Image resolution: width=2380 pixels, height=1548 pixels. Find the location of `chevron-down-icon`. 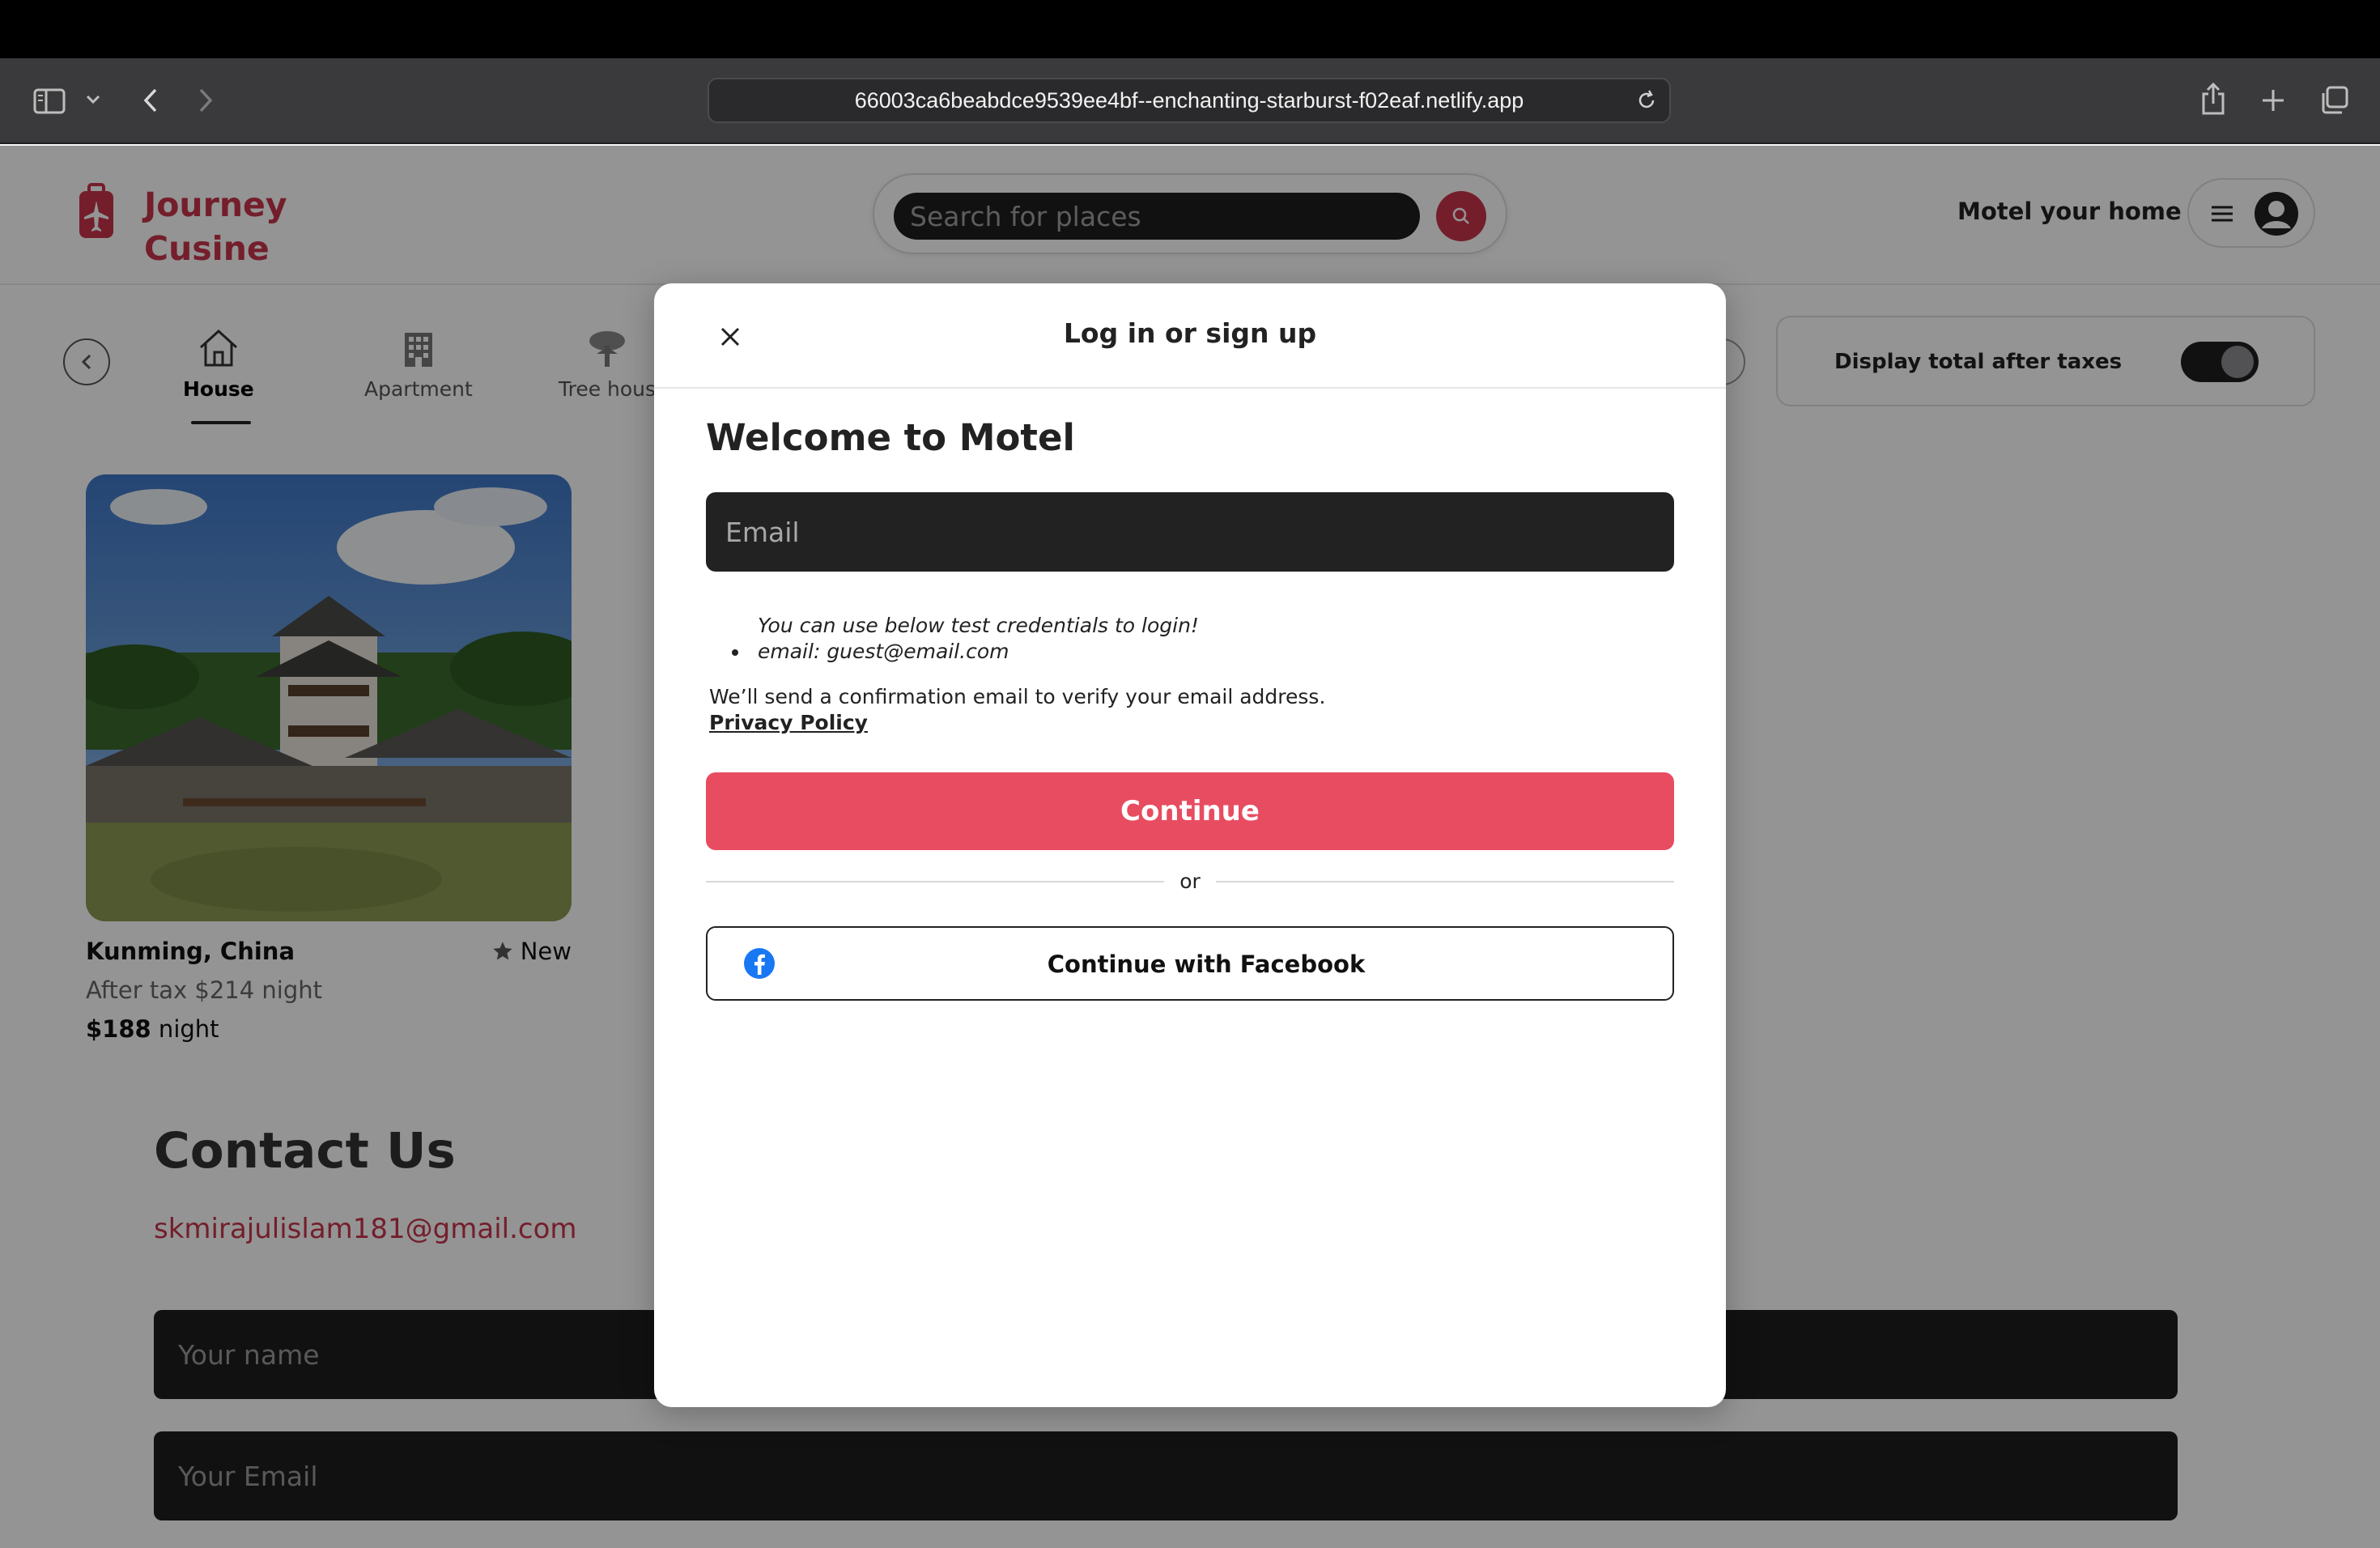

chevron-down-icon is located at coordinates (93, 100).